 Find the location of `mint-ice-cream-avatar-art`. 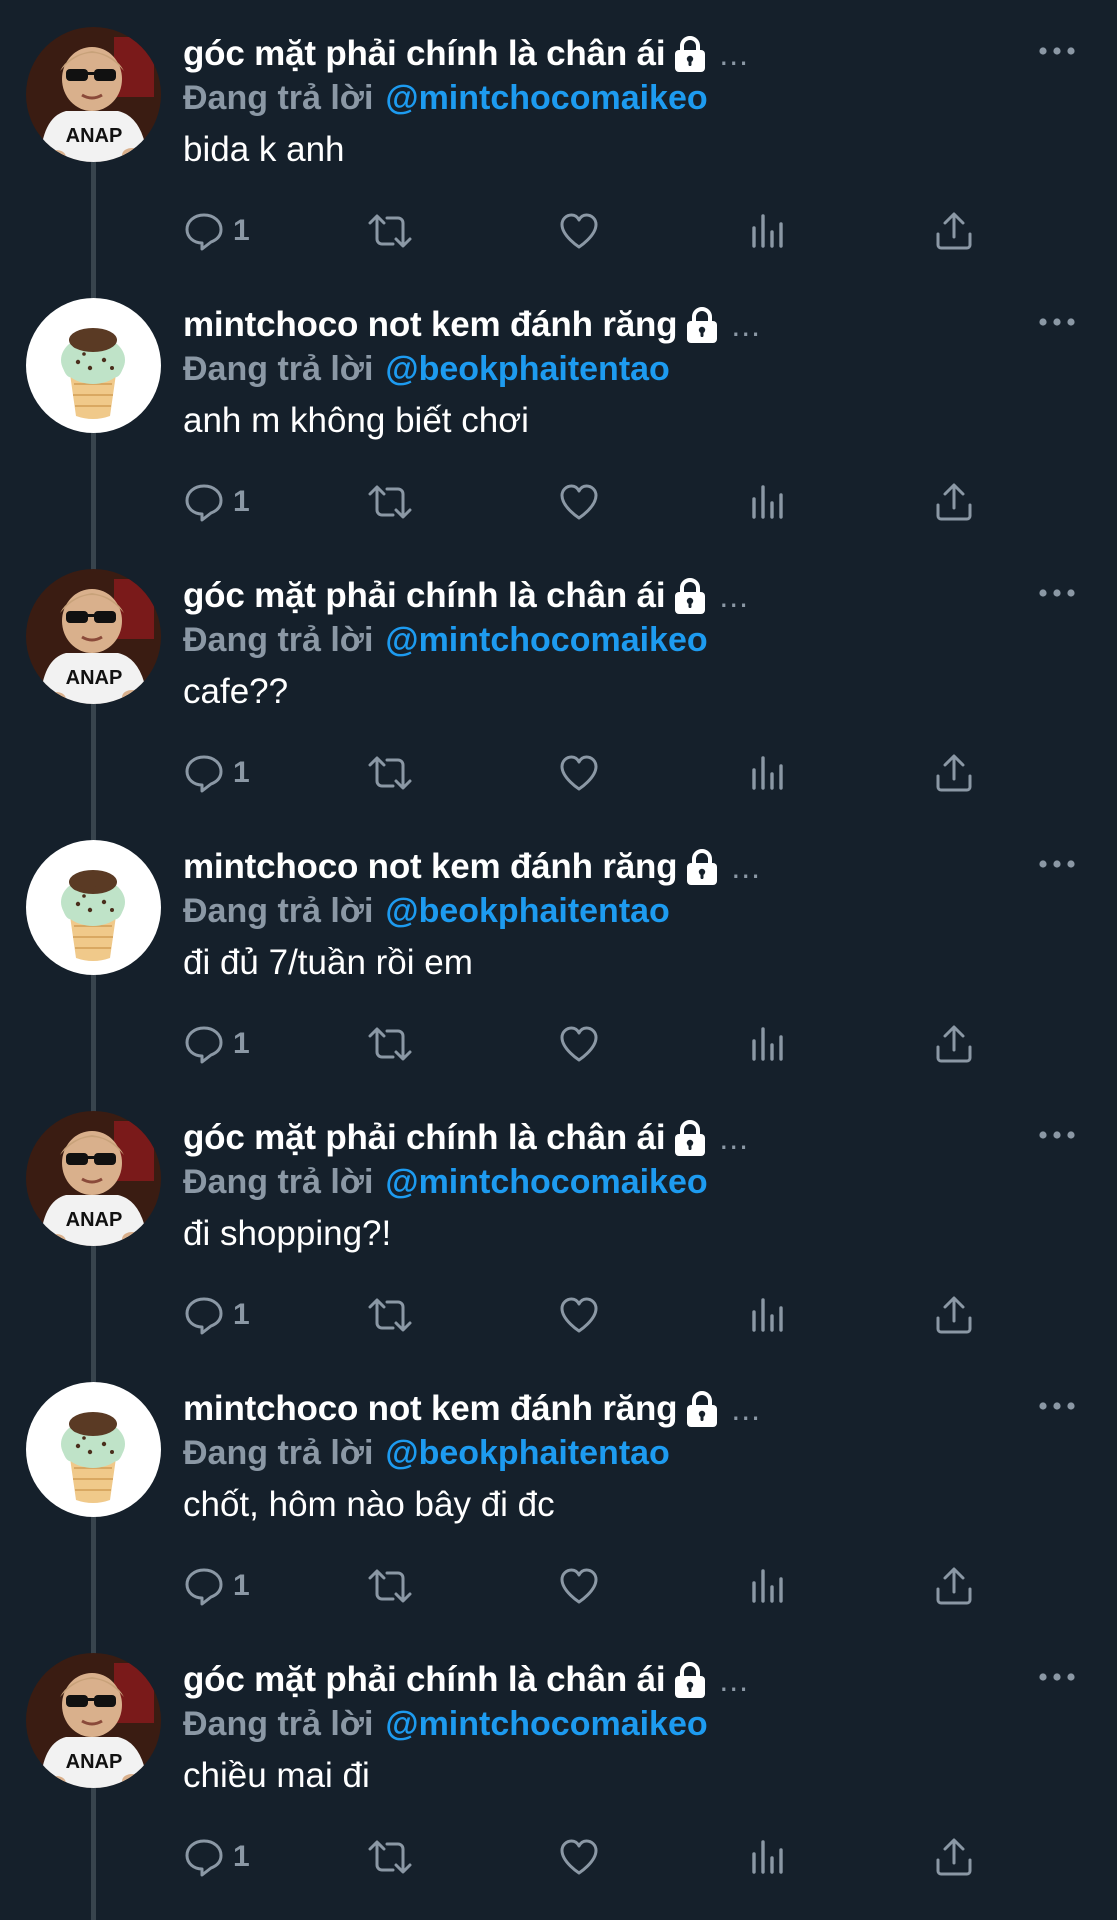

mint-ice-cream-avatar-art is located at coordinates (93, 907).